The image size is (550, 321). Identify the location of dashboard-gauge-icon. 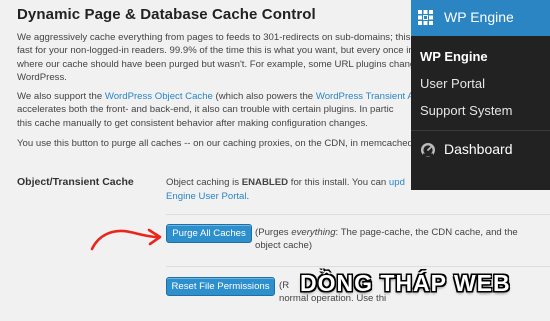
(428, 150).